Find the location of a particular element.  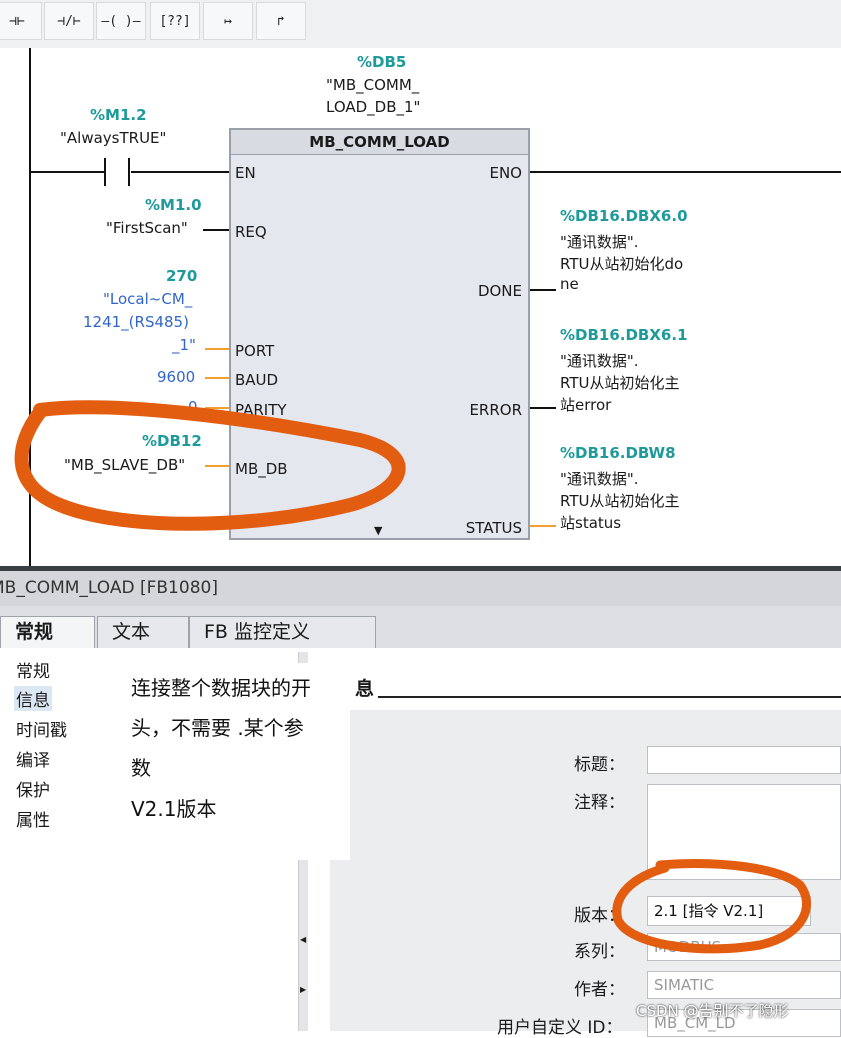

watermark: CSDN @告别不了隐形 is located at coordinates (712, 1011).